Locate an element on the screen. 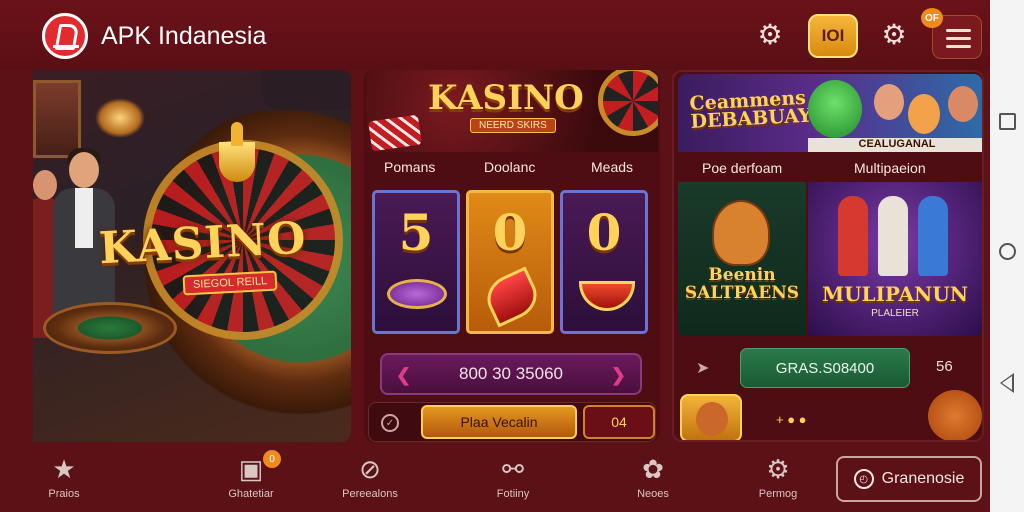 Image resolution: width=1024 pixels, height=512 pixels. nav-label: Ghatetiar is located at coordinates (251, 494).